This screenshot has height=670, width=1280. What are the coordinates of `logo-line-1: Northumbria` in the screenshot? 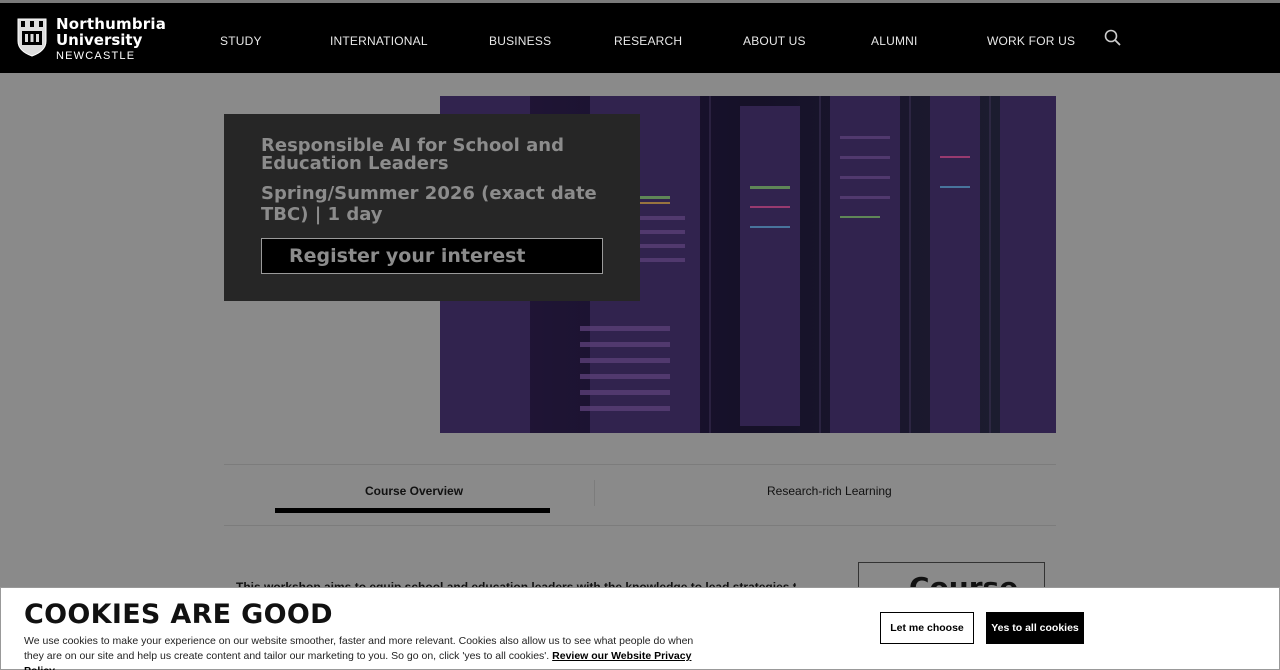 It's located at (111, 24).